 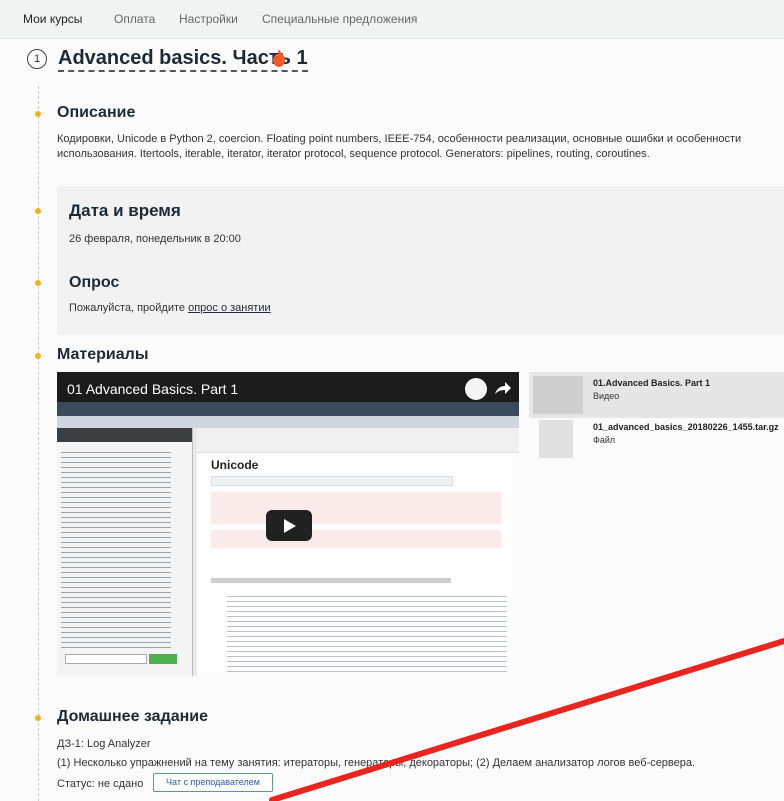 What do you see at coordinates (129, 308) in the screenshot?
I see `survey-text-before: Пожалуйста, пройдите` at bounding box center [129, 308].